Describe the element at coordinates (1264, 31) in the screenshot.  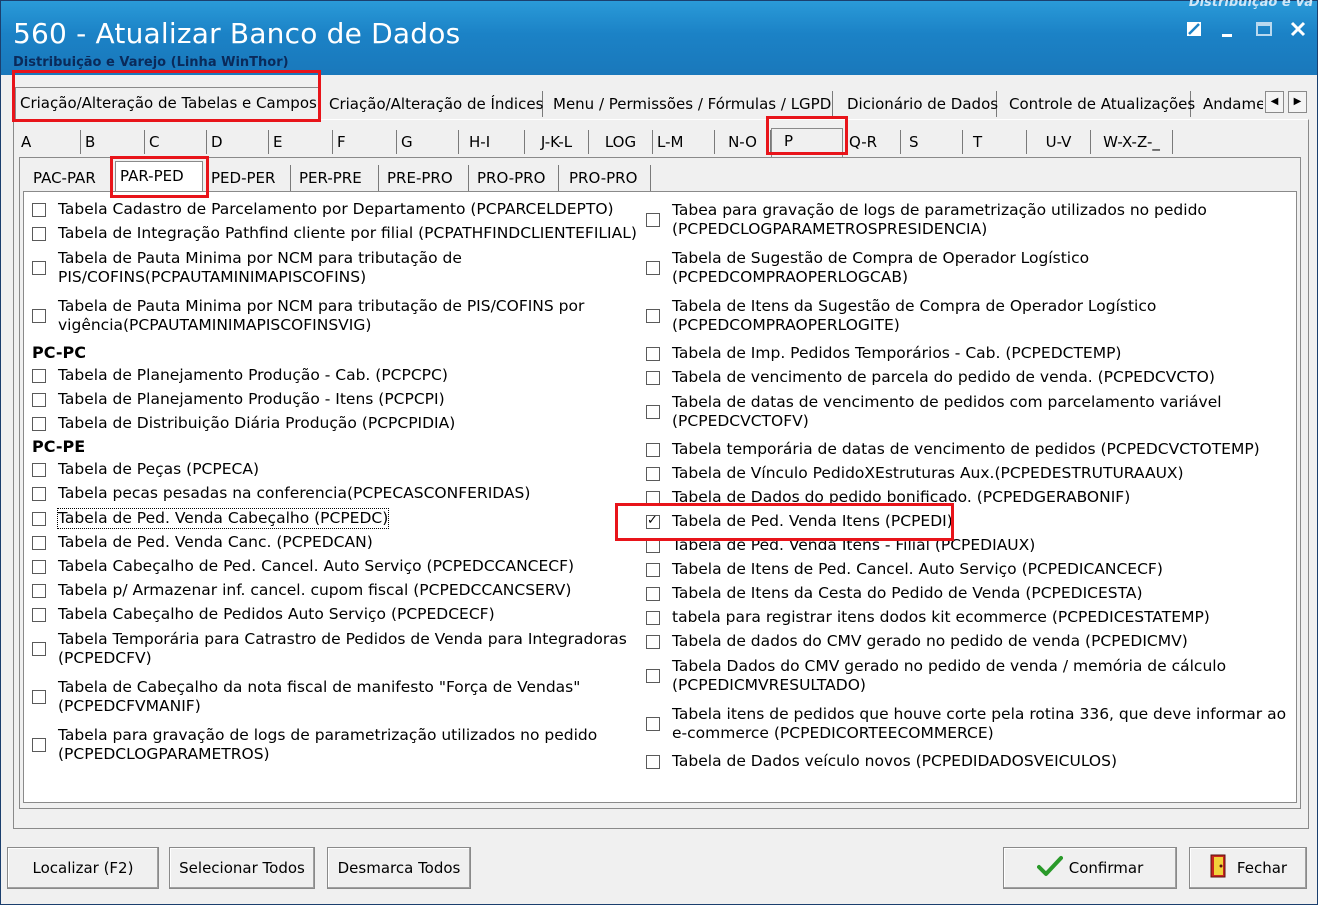
I see `maximize-icon` at that location.